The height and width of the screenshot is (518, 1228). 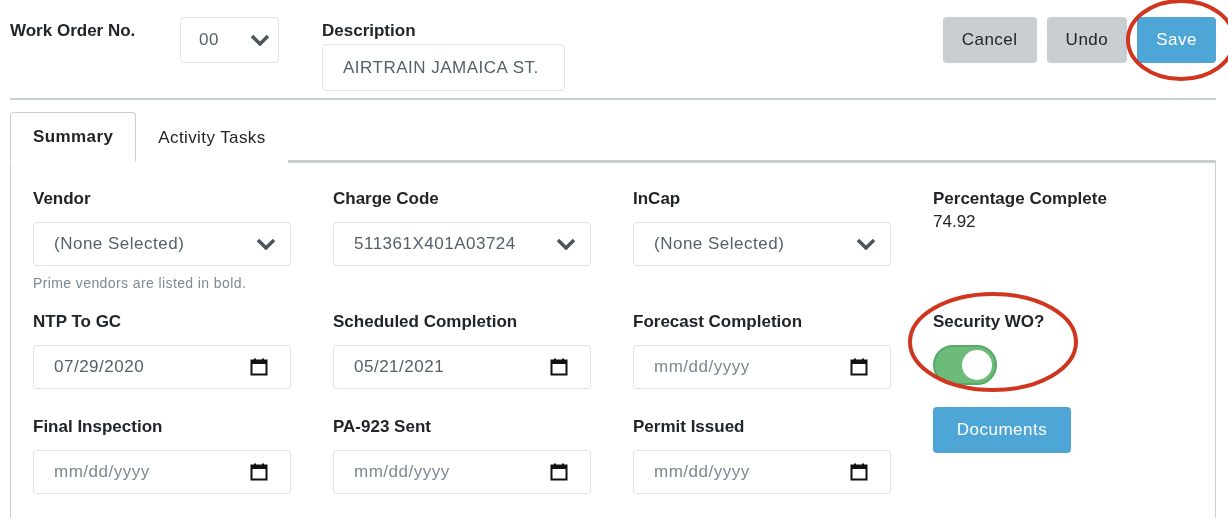 What do you see at coordinates (657, 199) in the screenshot?
I see `field-label: InCap` at bounding box center [657, 199].